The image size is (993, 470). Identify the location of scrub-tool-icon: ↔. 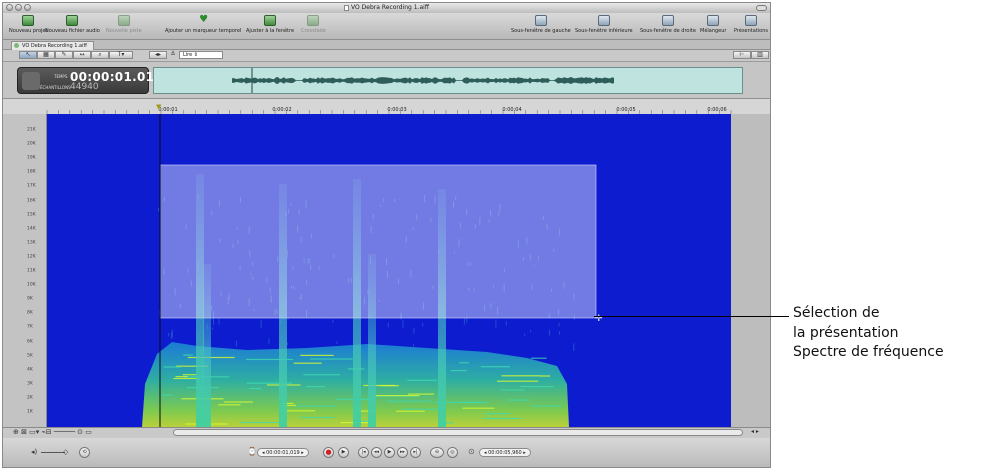
(82, 55).